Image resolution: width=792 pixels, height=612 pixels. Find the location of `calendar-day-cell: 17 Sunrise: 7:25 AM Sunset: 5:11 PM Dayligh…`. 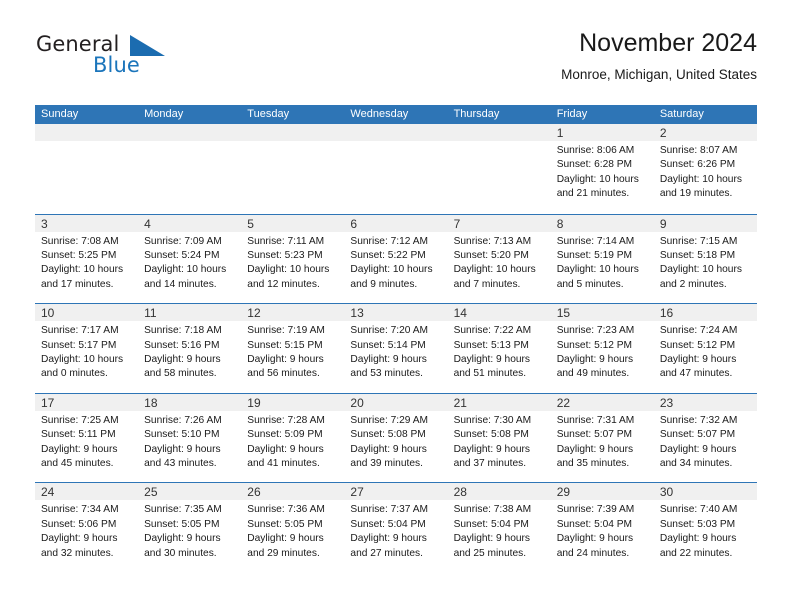

calendar-day-cell: 17 Sunrise: 7:25 AM Sunset: 5:11 PM Dayligh… is located at coordinates (87, 438).